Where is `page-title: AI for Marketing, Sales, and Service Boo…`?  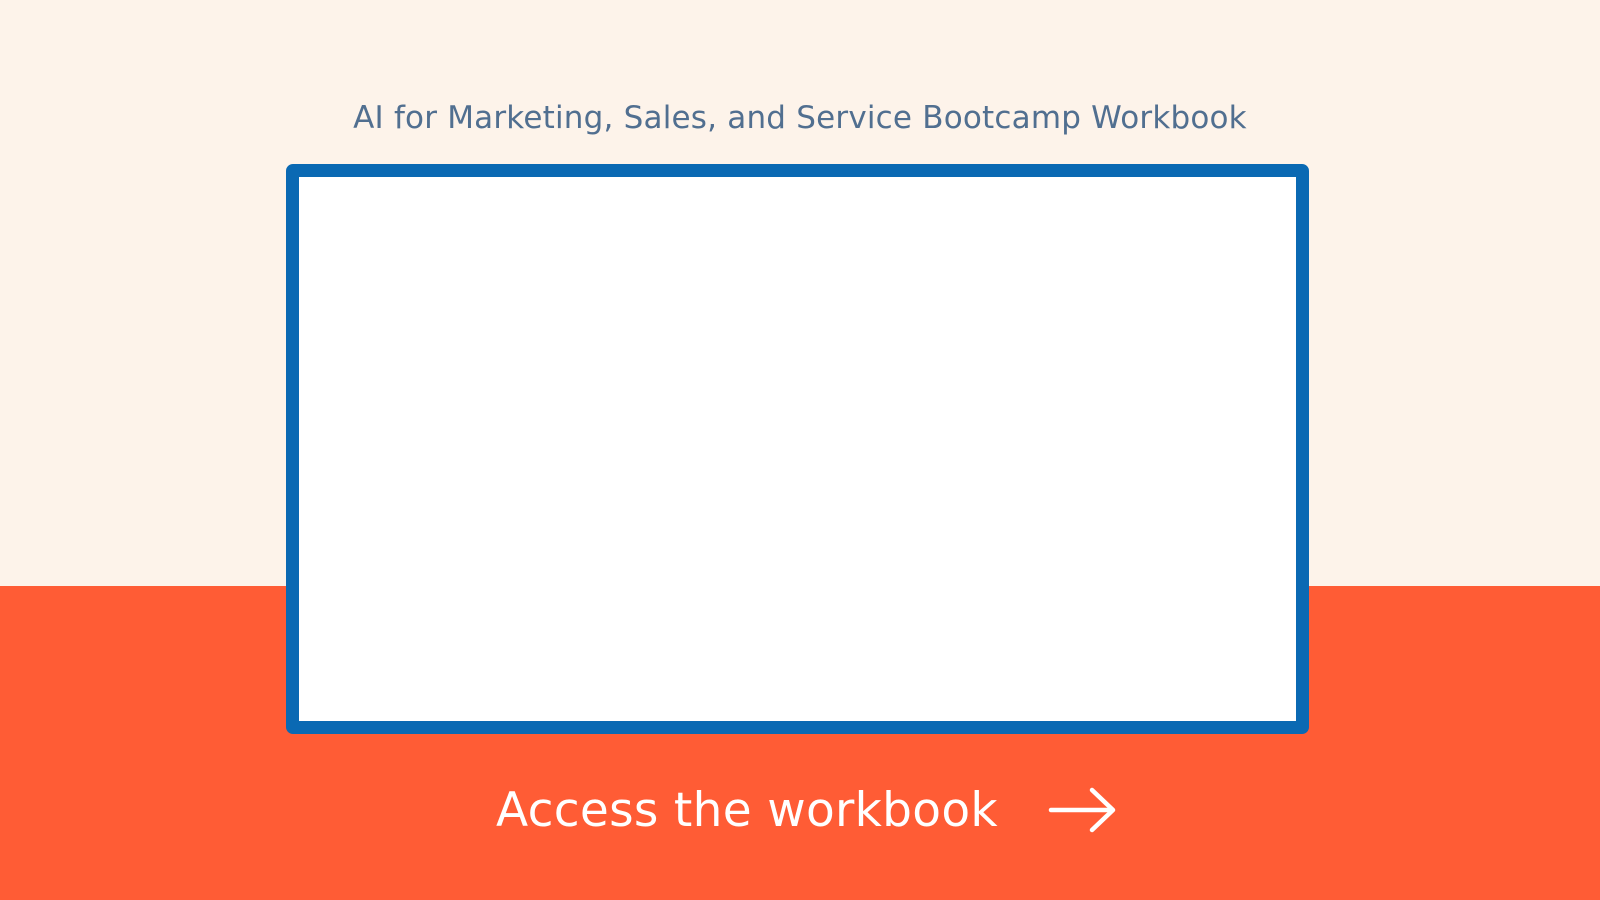
page-title: AI for Marketing, Sales, and Service Boo… is located at coordinates (800, 118).